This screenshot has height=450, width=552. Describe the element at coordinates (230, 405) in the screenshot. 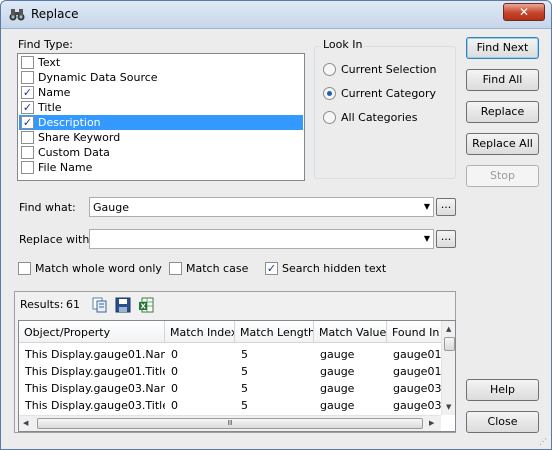

I see `table-row: This Display.gauge03.Title 0 5 gauge gauge03` at that location.